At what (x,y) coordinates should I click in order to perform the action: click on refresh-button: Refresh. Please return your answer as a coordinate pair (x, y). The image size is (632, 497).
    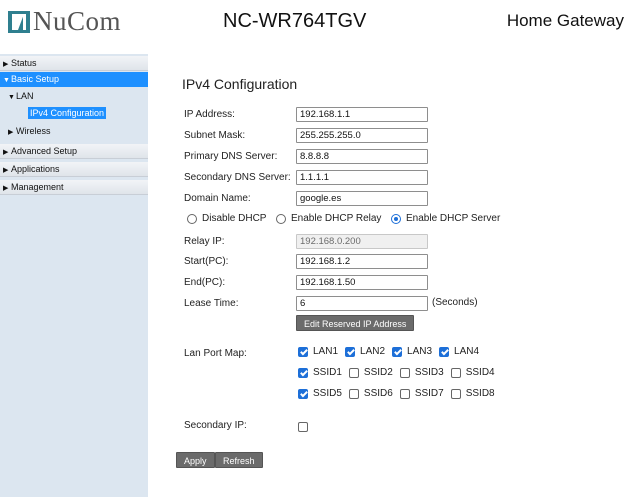
    Looking at the image, I should click on (239, 460).